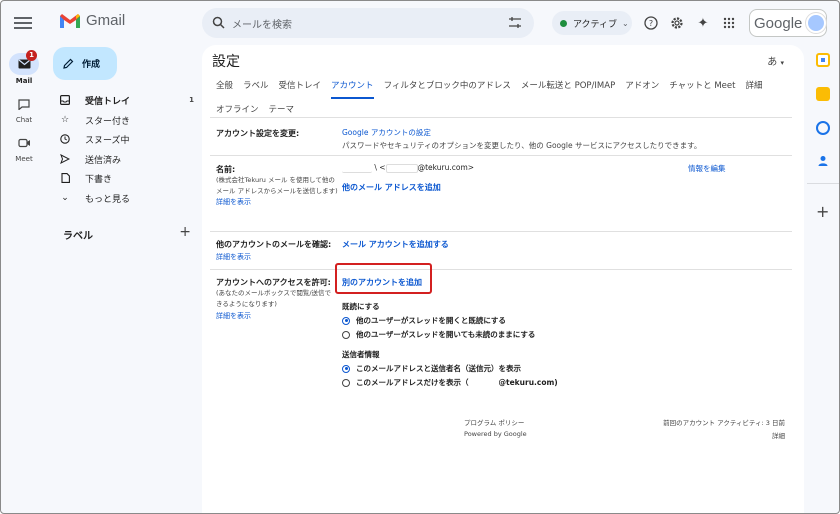 The image size is (840, 514). I want to click on main-menu-icon, so click(23, 23).